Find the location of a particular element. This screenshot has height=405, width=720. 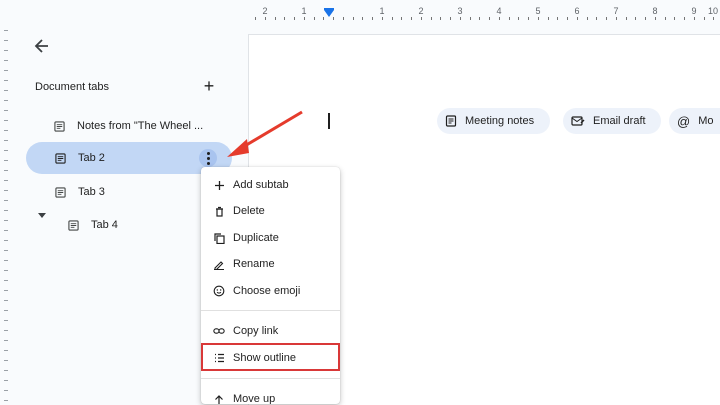

at-sign-icon: @ is located at coordinates (684, 121).